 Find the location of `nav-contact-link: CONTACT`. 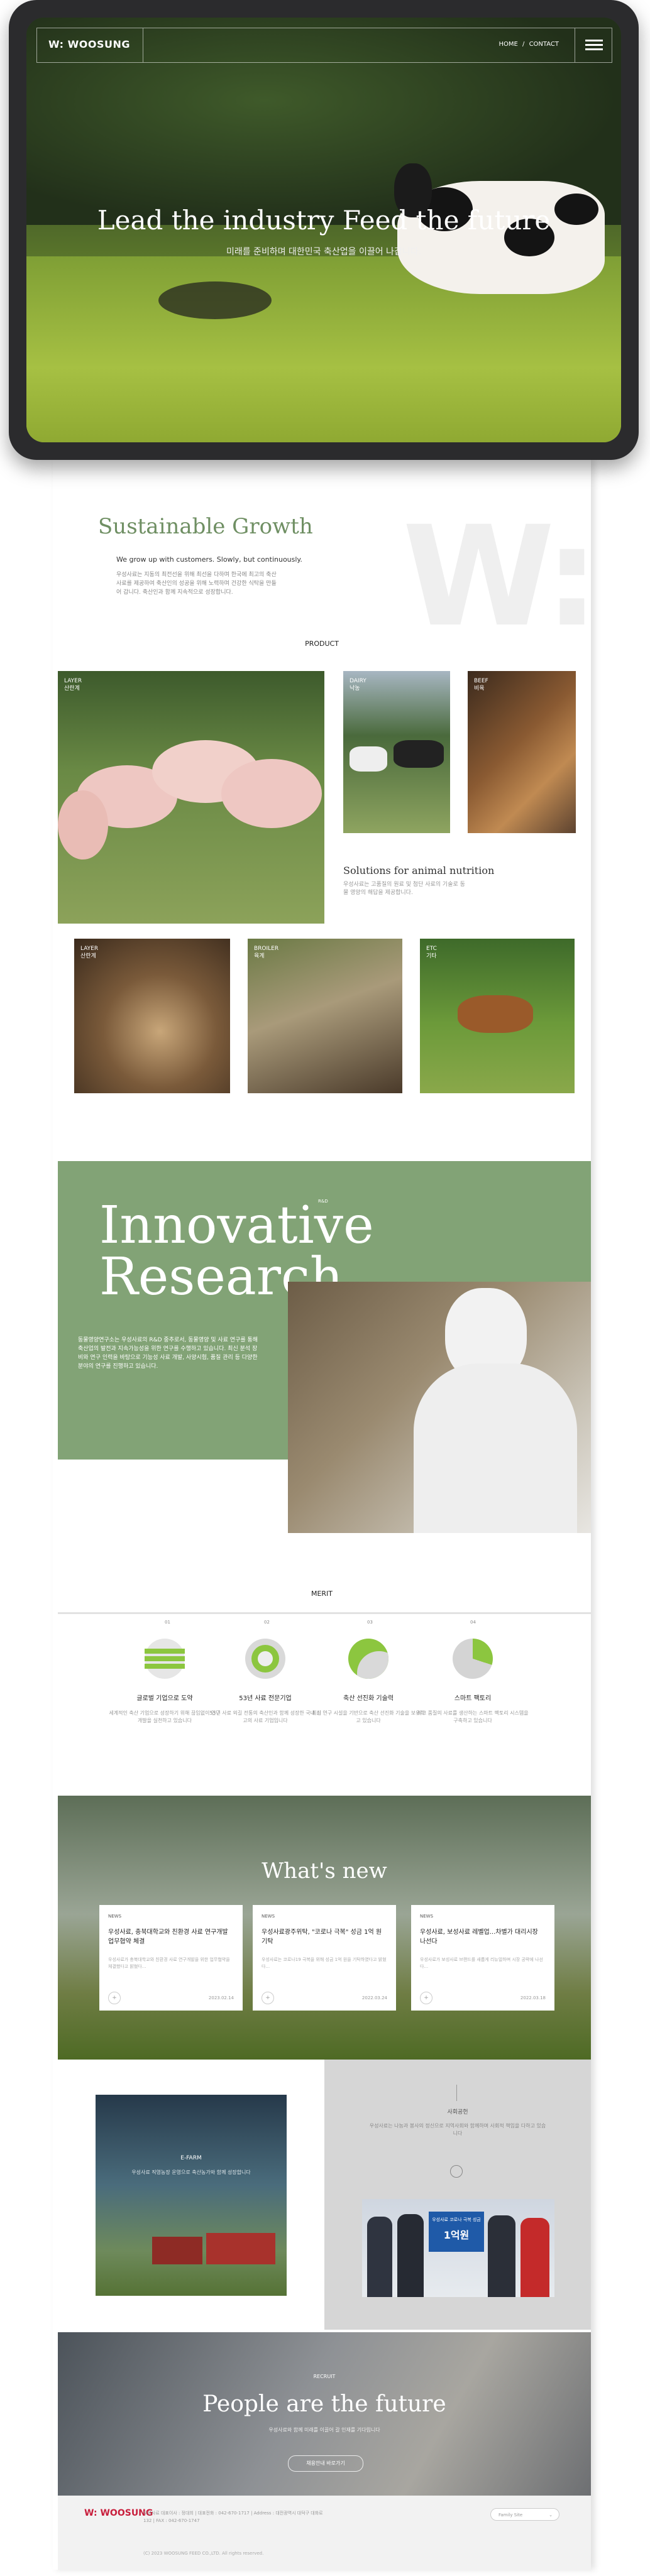

nav-contact-link: CONTACT is located at coordinates (544, 44).